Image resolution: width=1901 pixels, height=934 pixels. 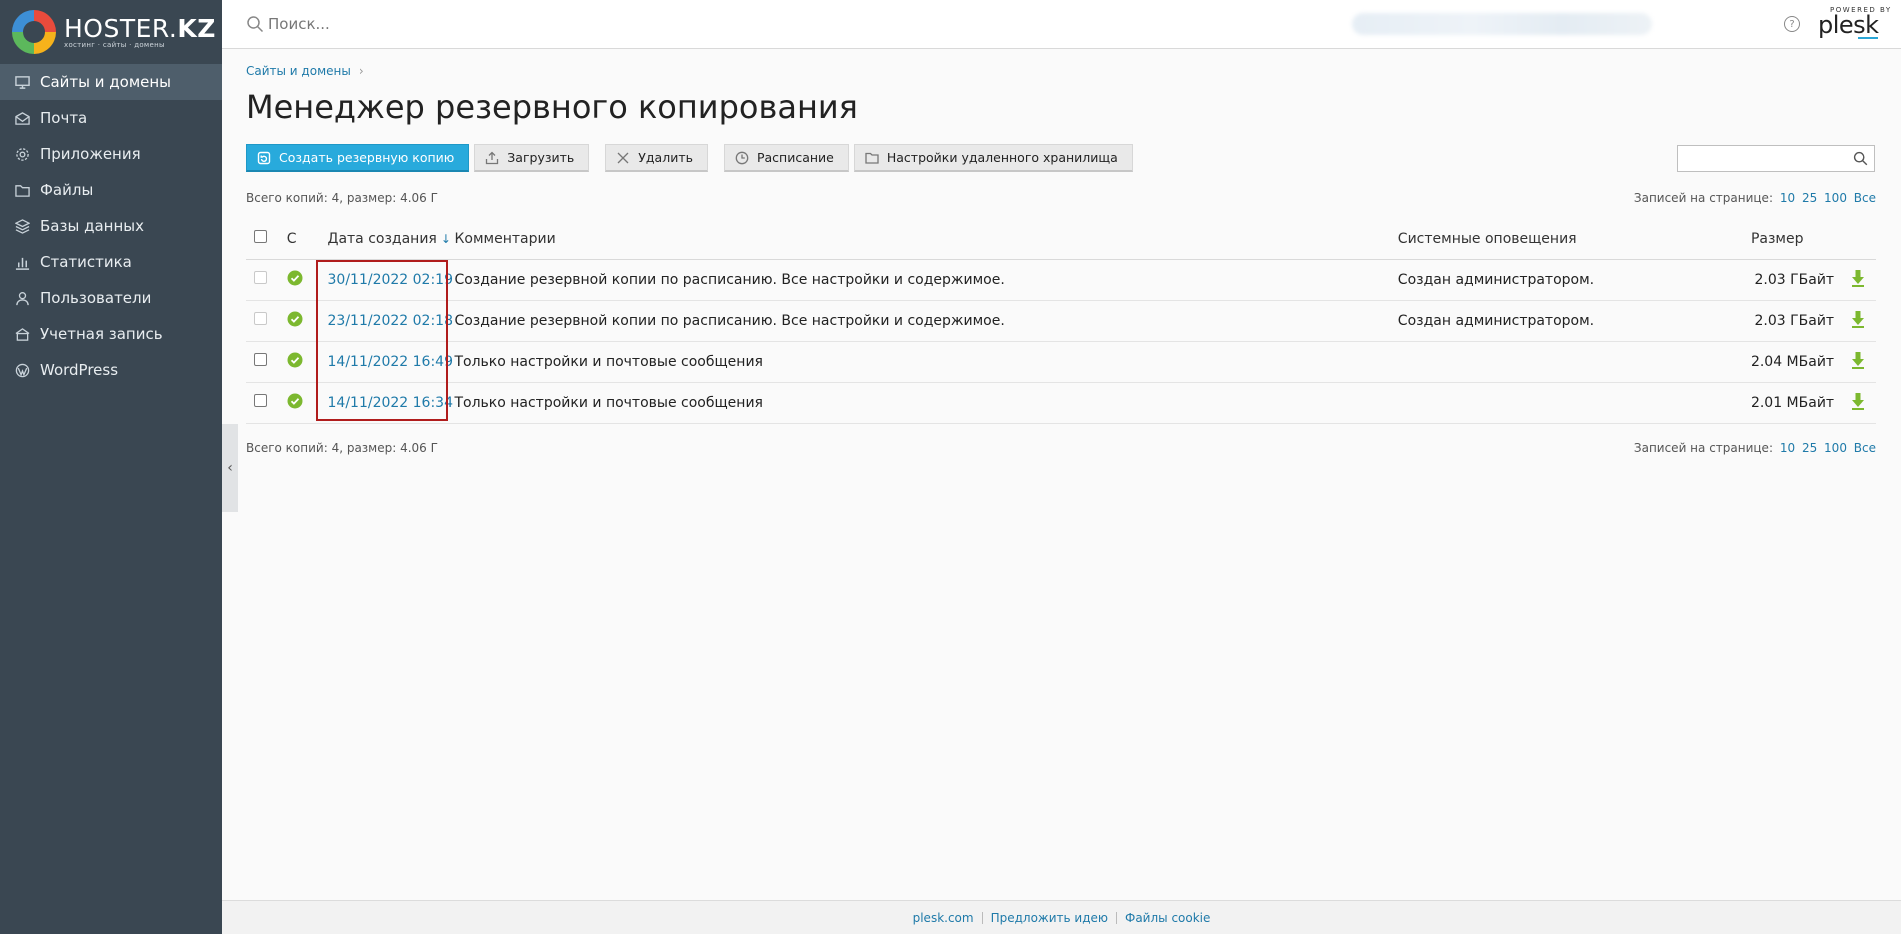 What do you see at coordinates (111, 334) in the screenshot?
I see `sidebar-item-account: Учетная запись` at bounding box center [111, 334].